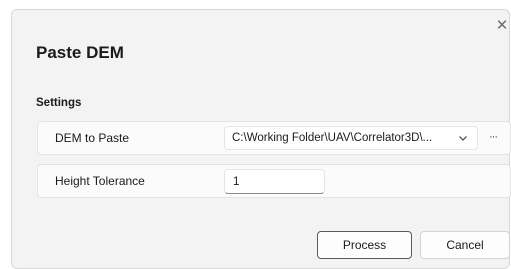 This screenshot has height=269, width=511. Describe the element at coordinates (100, 181) in the screenshot. I see `height-tolerance-label: Height Tolerance` at that location.